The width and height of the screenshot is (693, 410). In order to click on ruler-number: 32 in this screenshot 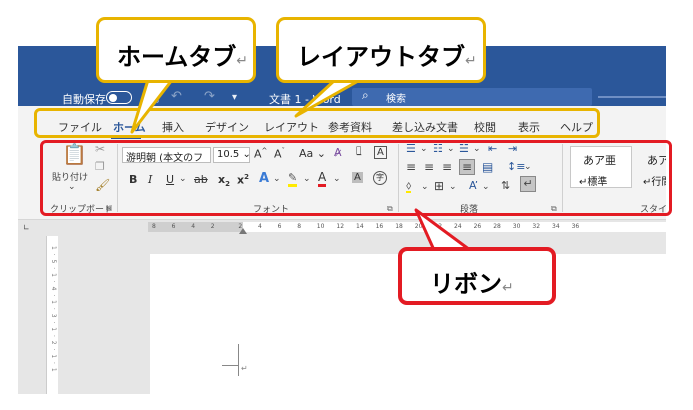, I will do `click(536, 226)`.